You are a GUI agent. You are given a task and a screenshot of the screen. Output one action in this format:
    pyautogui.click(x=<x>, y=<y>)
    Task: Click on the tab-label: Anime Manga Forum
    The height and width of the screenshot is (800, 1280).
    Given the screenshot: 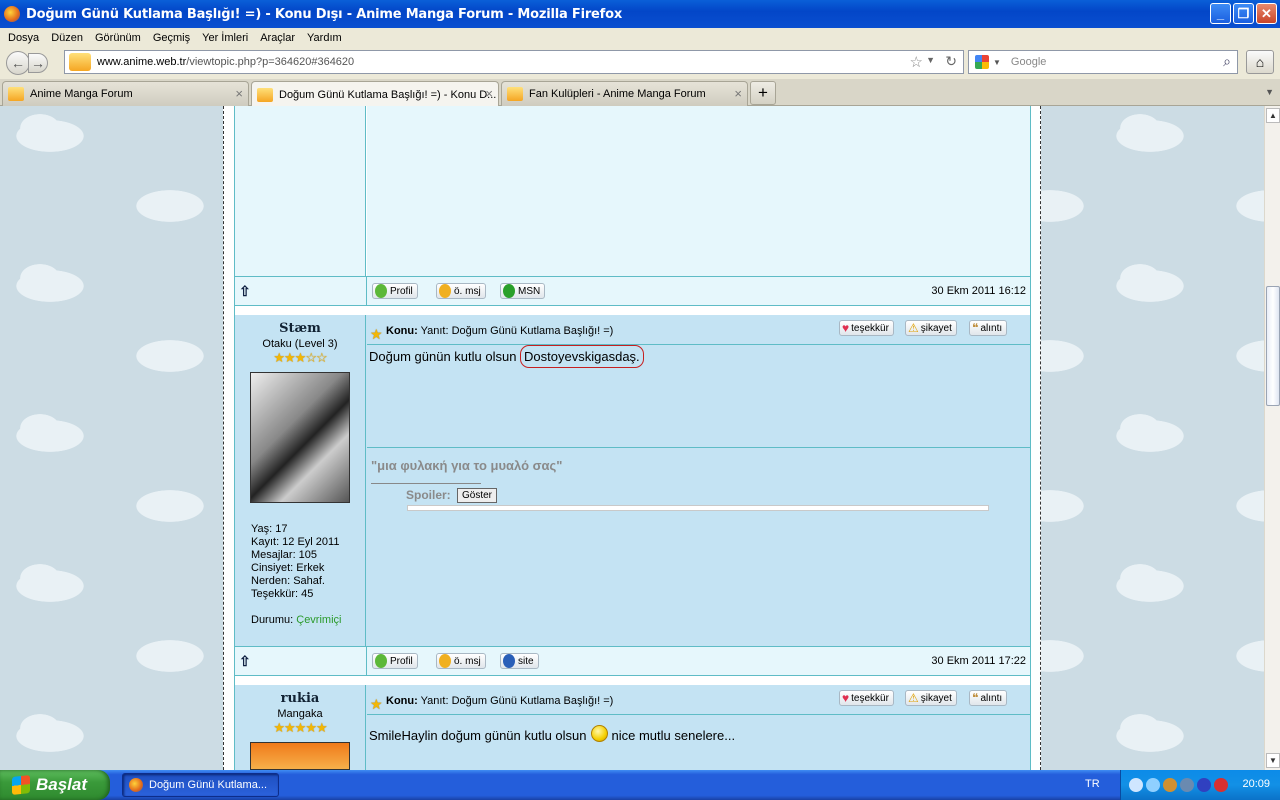 What is the action you would take?
    pyautogui.click(x=81, y=94)
    